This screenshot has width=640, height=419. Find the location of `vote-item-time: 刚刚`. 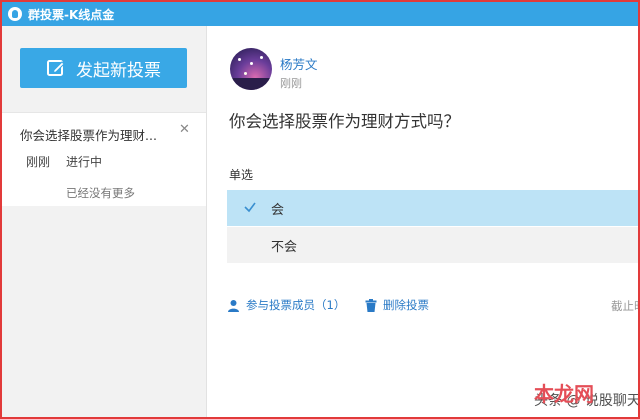

vote-item-time: 刚刚 is located at coordinates (38, 162).